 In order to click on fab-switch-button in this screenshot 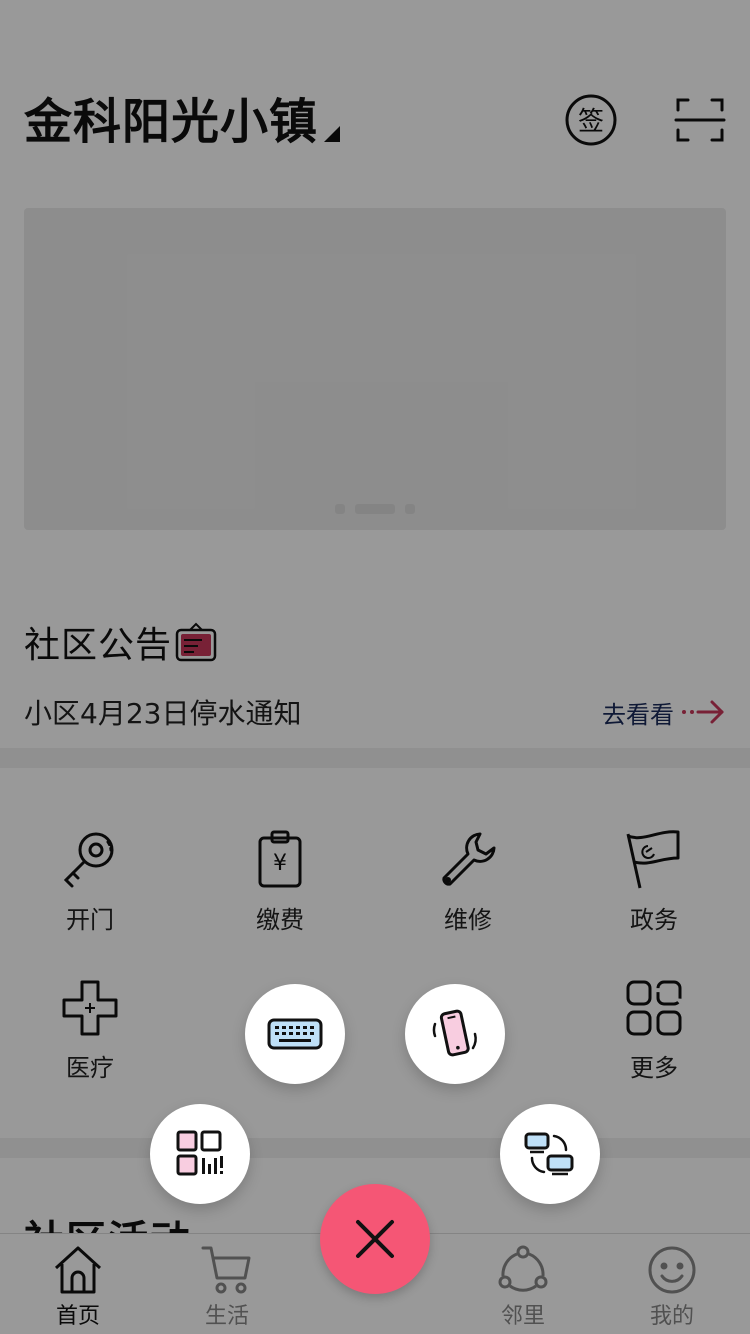, I will do `click(550, 1154)`.